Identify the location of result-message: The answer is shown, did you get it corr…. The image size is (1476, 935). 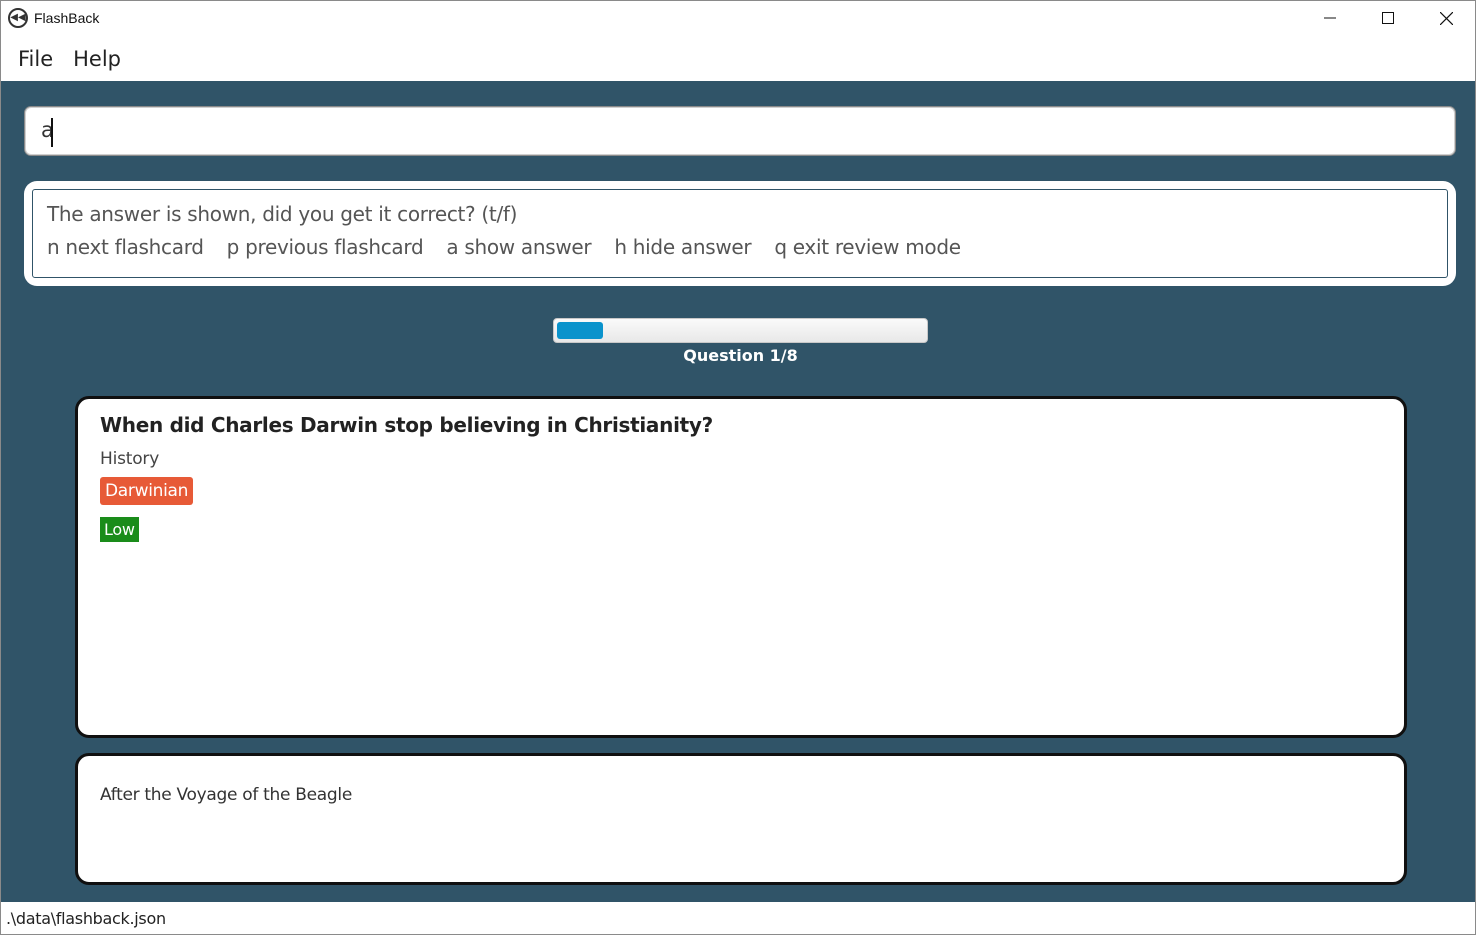
(282, 214).